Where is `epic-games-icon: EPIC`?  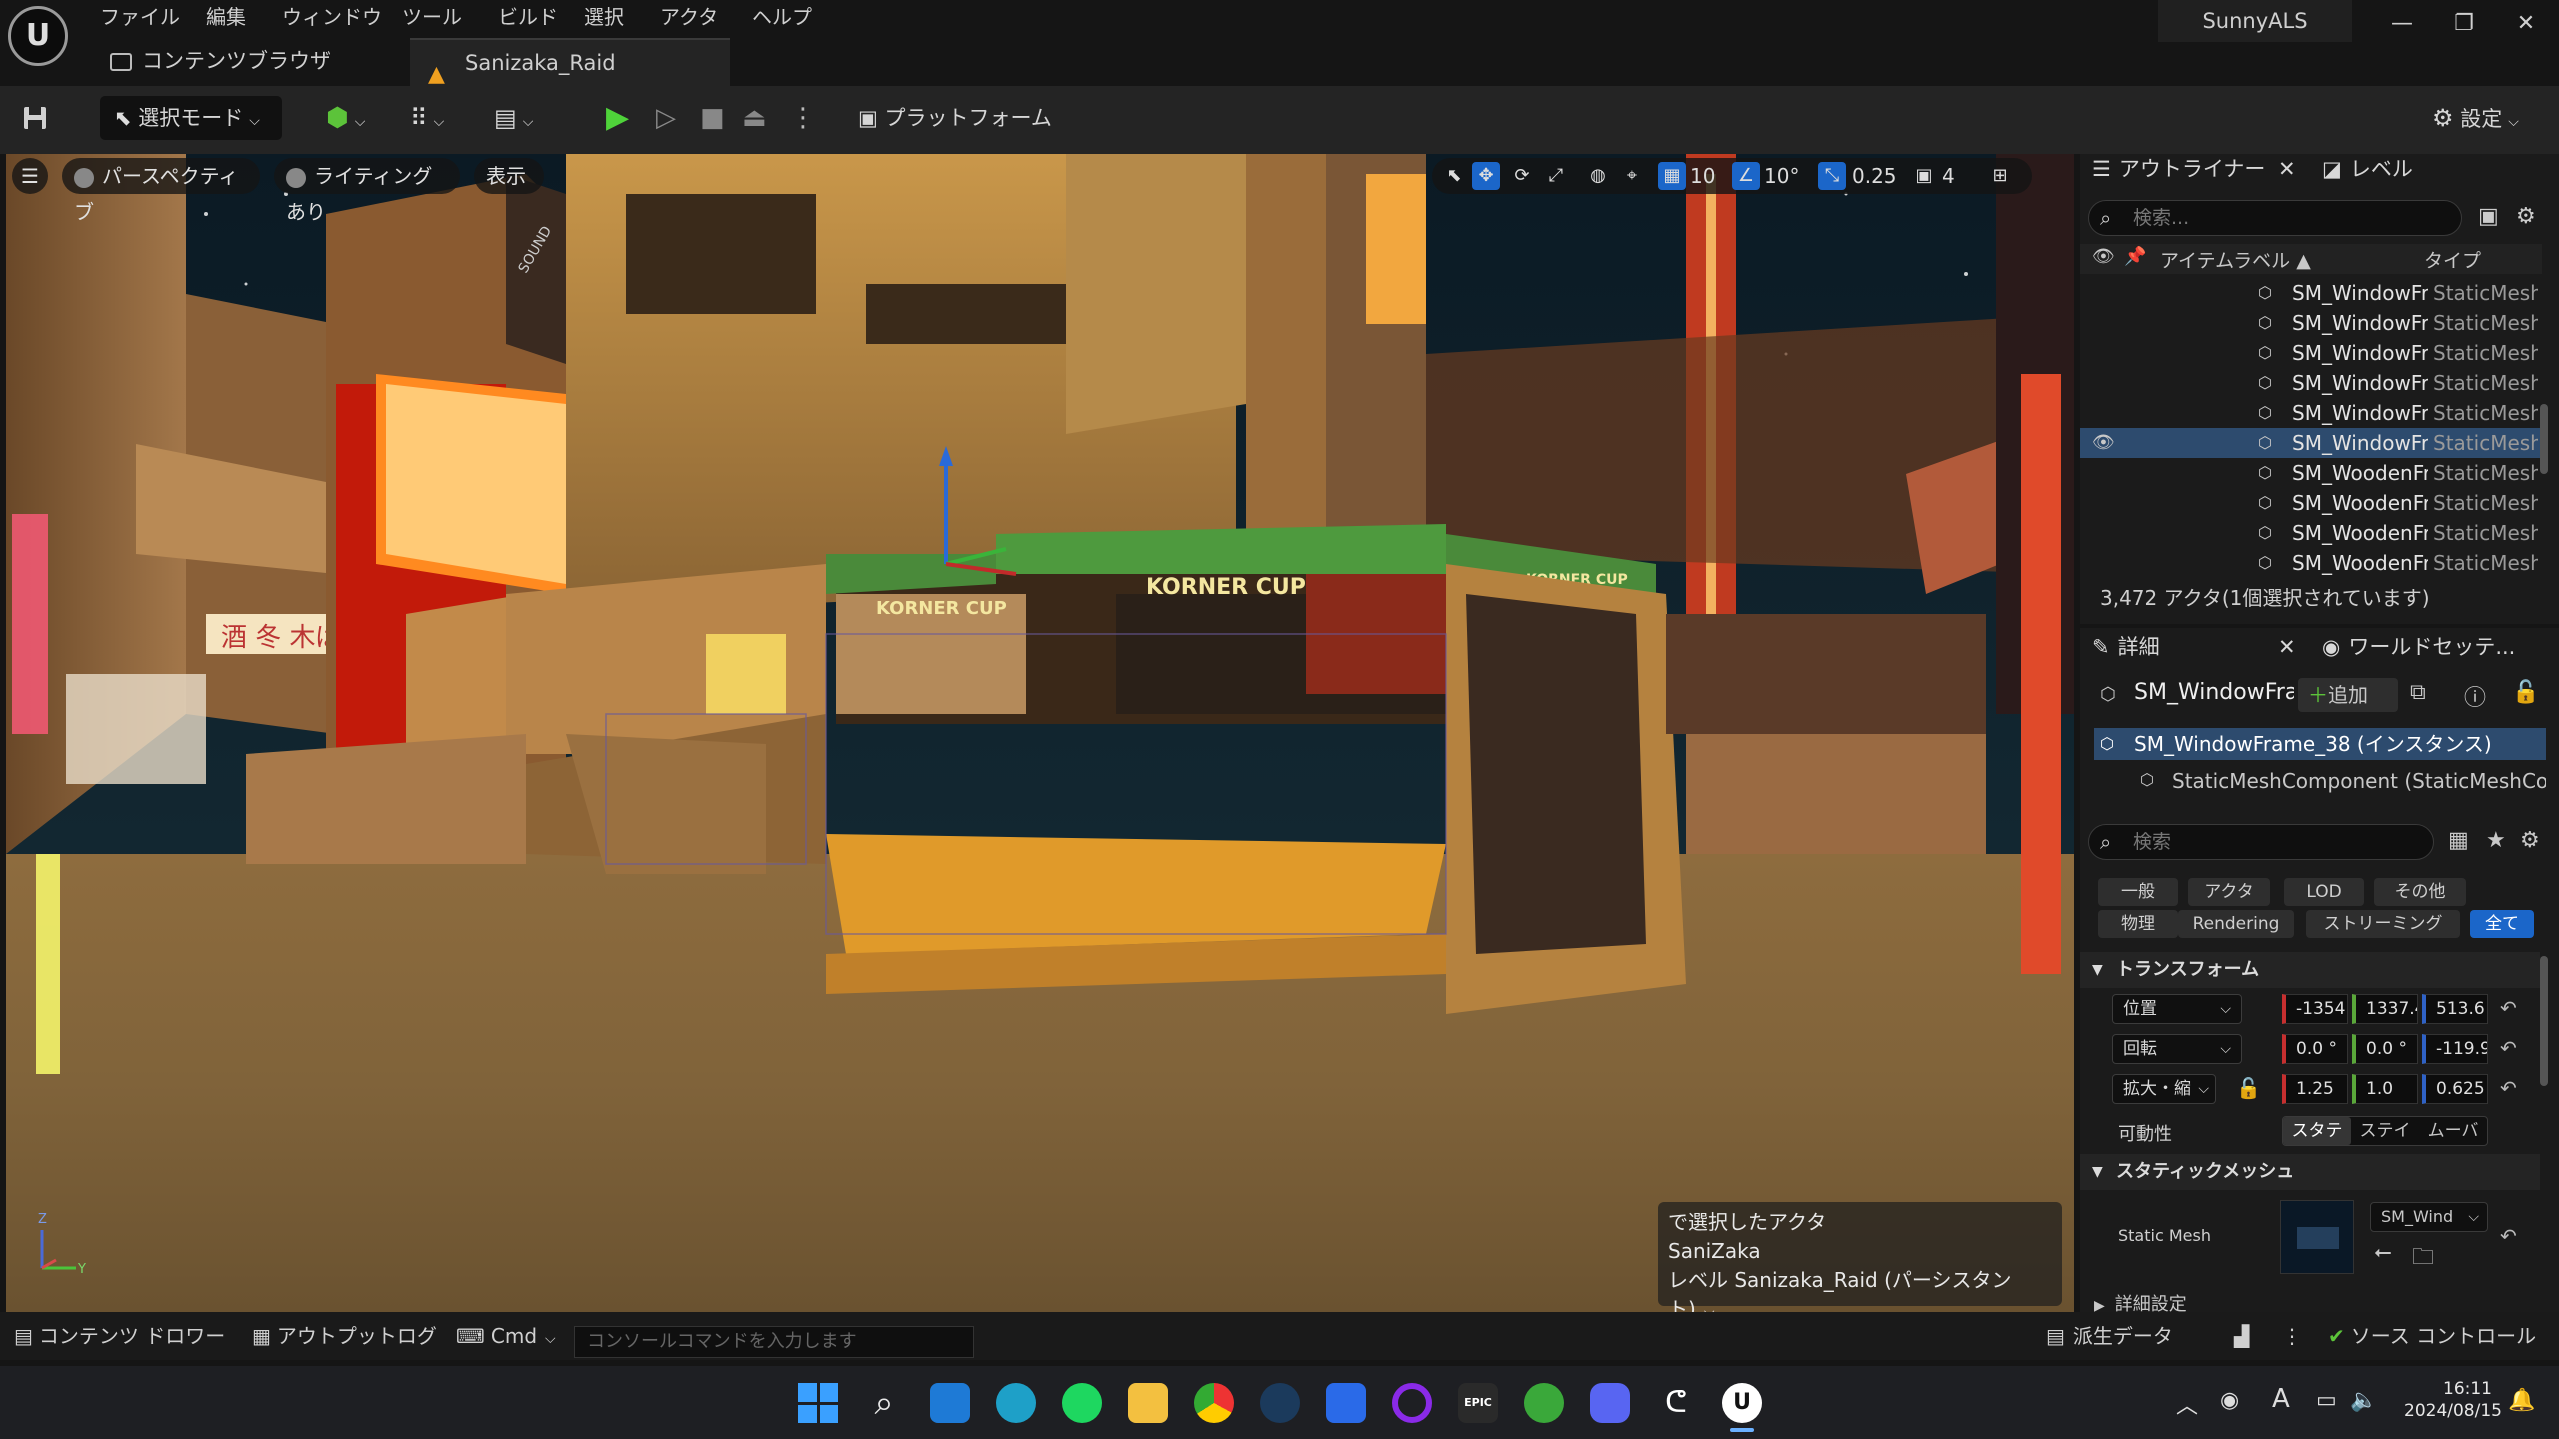
epic-games-icon: EPIC is located at coordinates (1478, 1403).